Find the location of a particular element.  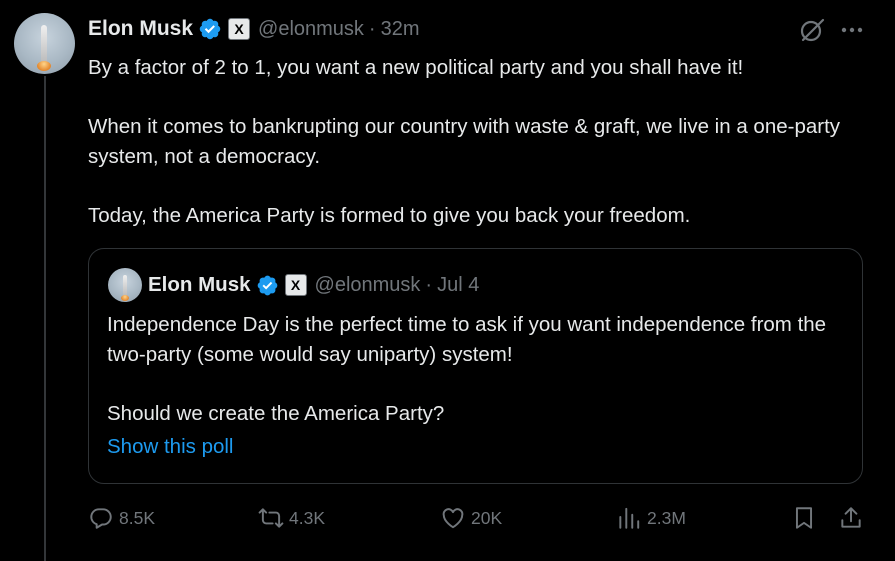

views-button: 2.3M is located at coordinates (651, 518).